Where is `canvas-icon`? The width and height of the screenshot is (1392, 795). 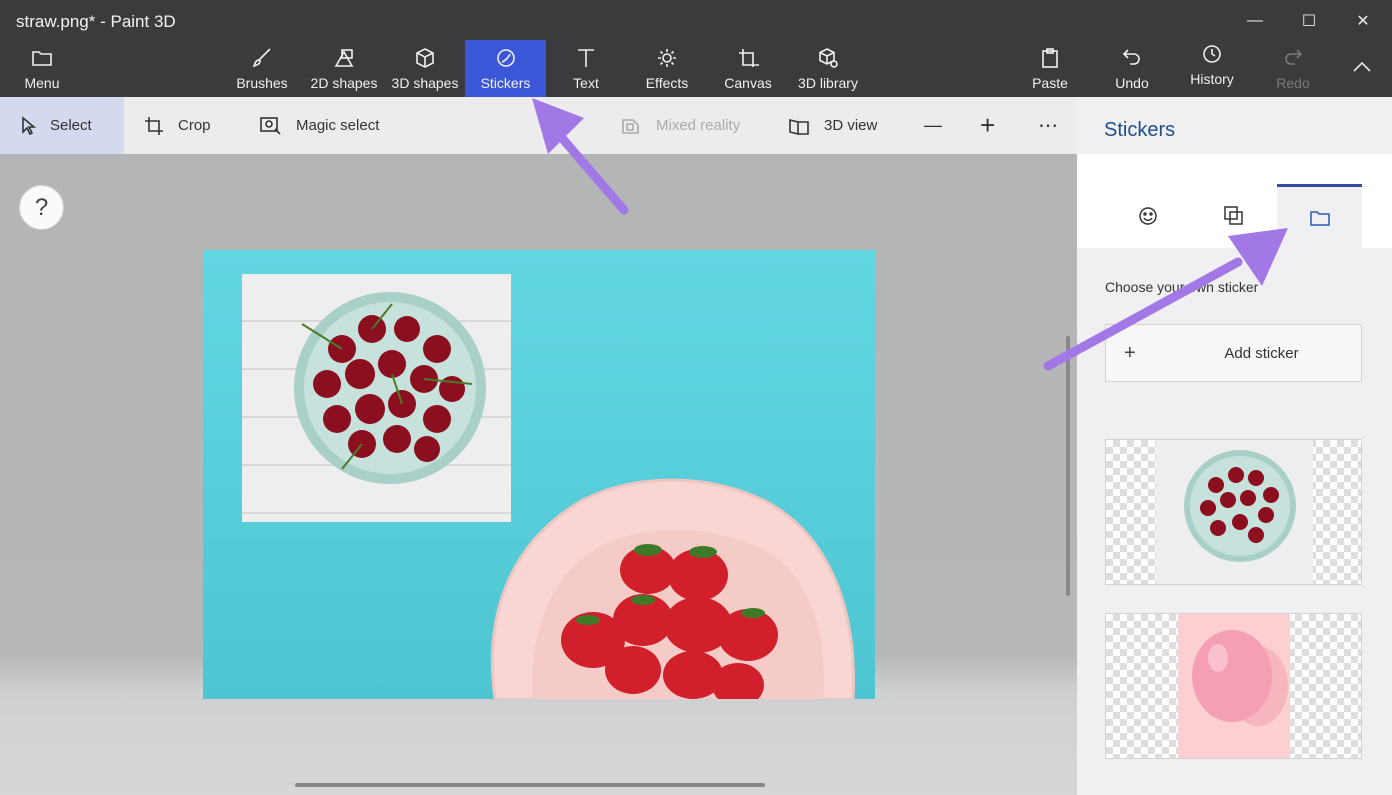 canvas-icon is located at coordinates (748, 58).